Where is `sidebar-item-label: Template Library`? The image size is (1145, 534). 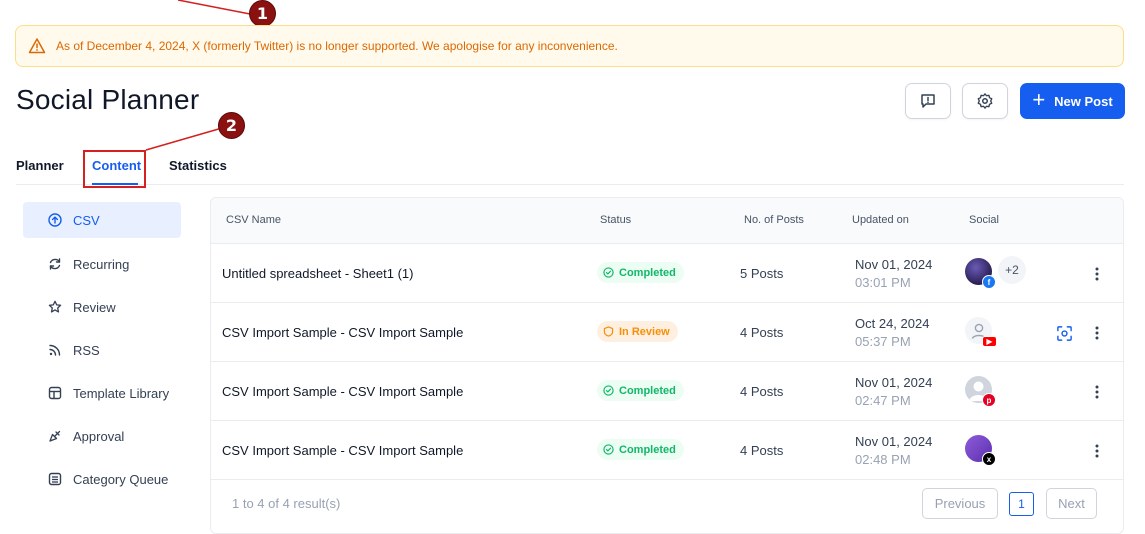 sidebar-item-label: Template Library is located at coordinates (121, 393).